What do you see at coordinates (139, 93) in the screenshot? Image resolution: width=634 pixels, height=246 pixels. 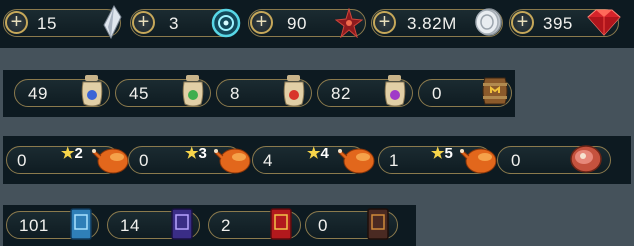 I see `potion-count: 45` at bounding box center [139, 93].